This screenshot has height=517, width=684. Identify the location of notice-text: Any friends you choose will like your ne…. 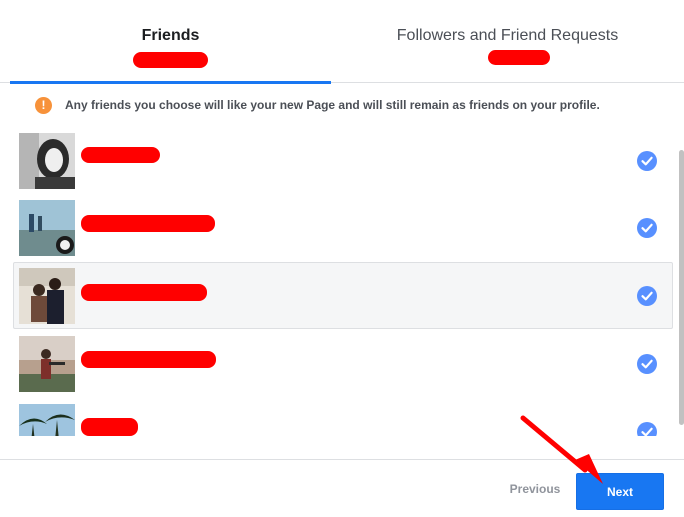
(332, 105).